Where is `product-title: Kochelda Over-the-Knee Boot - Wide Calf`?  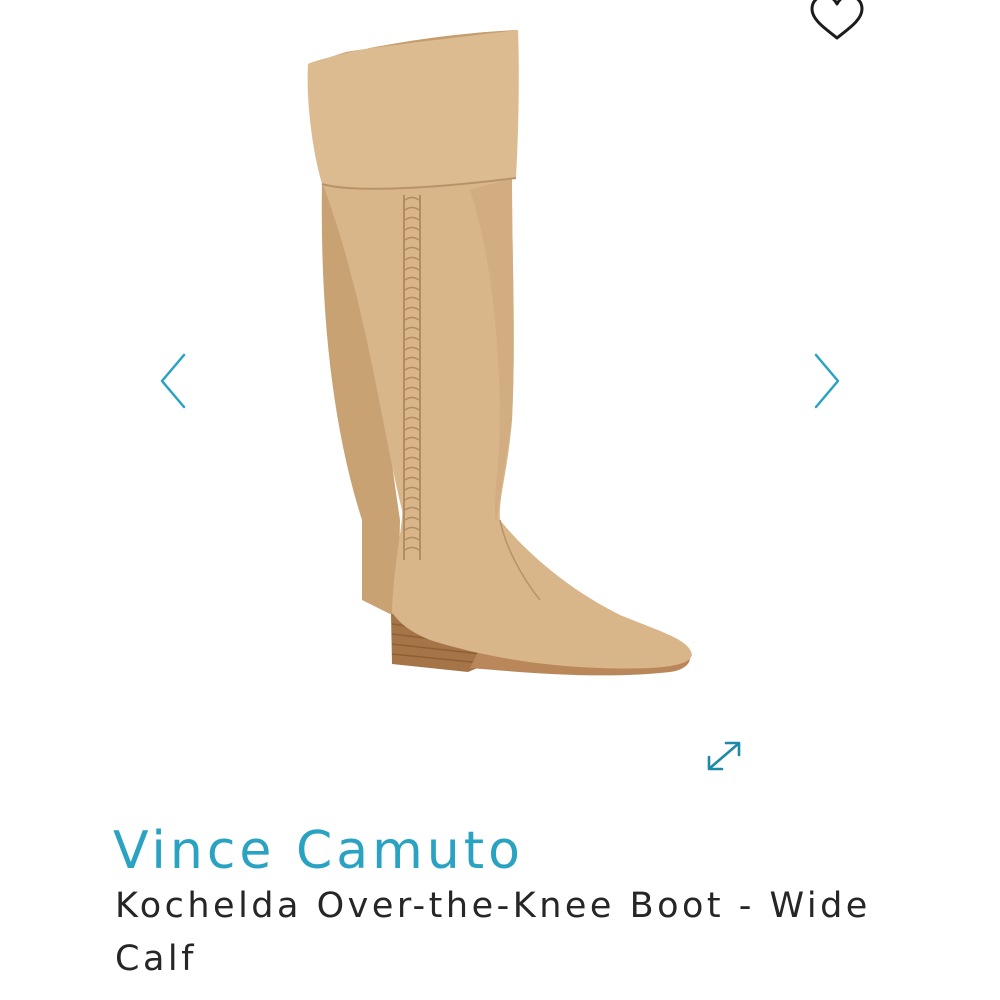 product-title: Kochelda Over-the-Knee Boot - Wide Calf is located at coordinates (493, 932).